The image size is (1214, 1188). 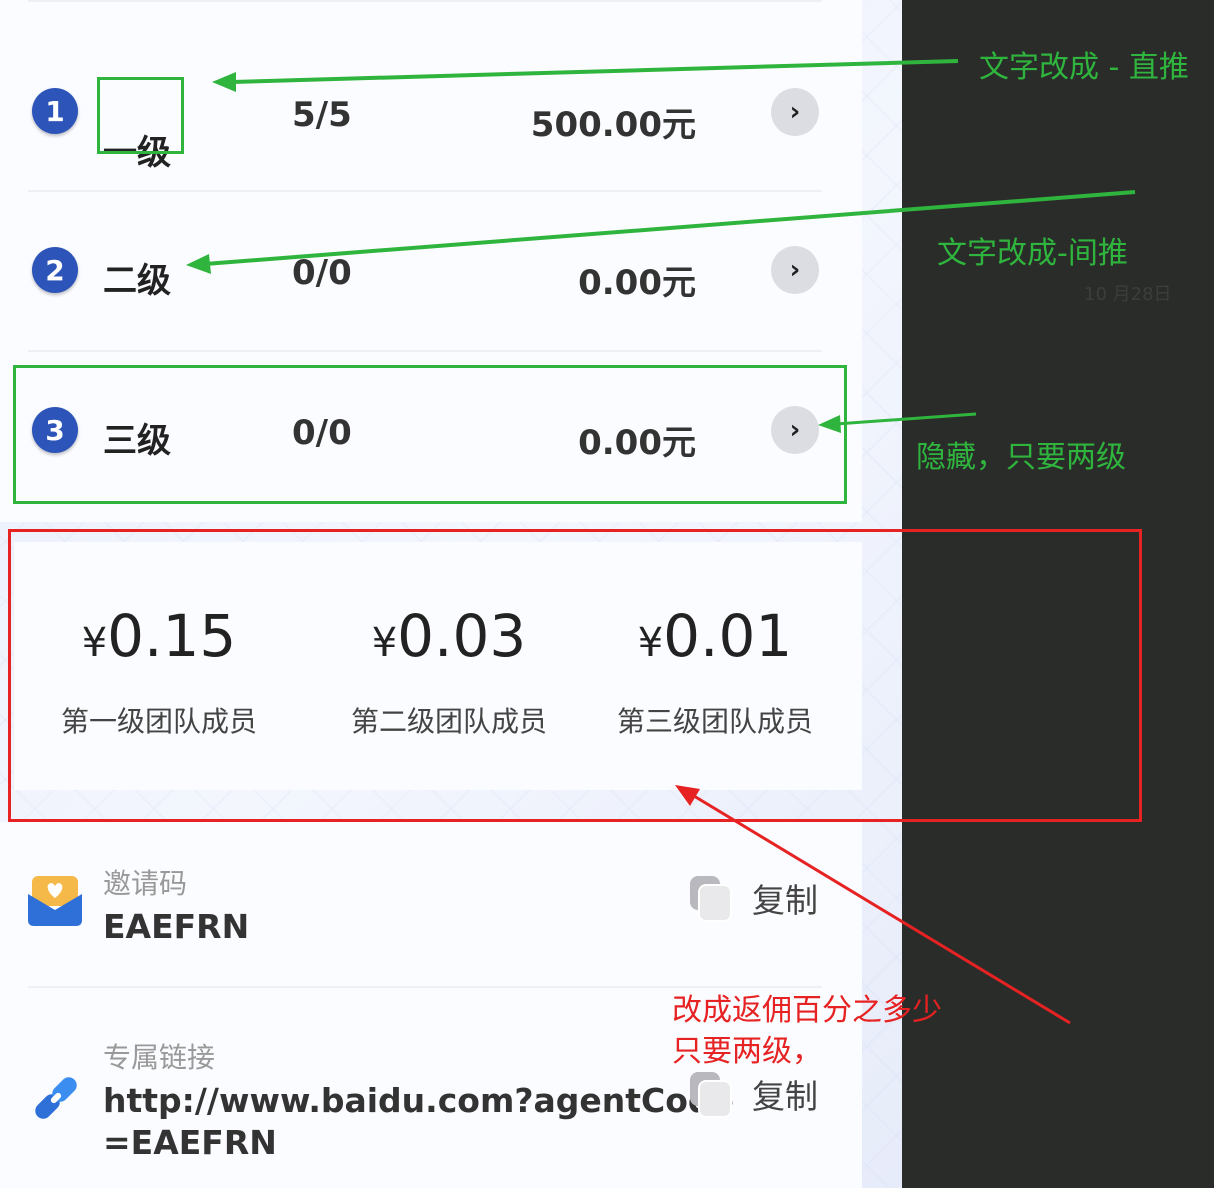 What do you see at coordinates (425, 1) in the screenshot?
I see `divider` at bounding box center [425, 1].